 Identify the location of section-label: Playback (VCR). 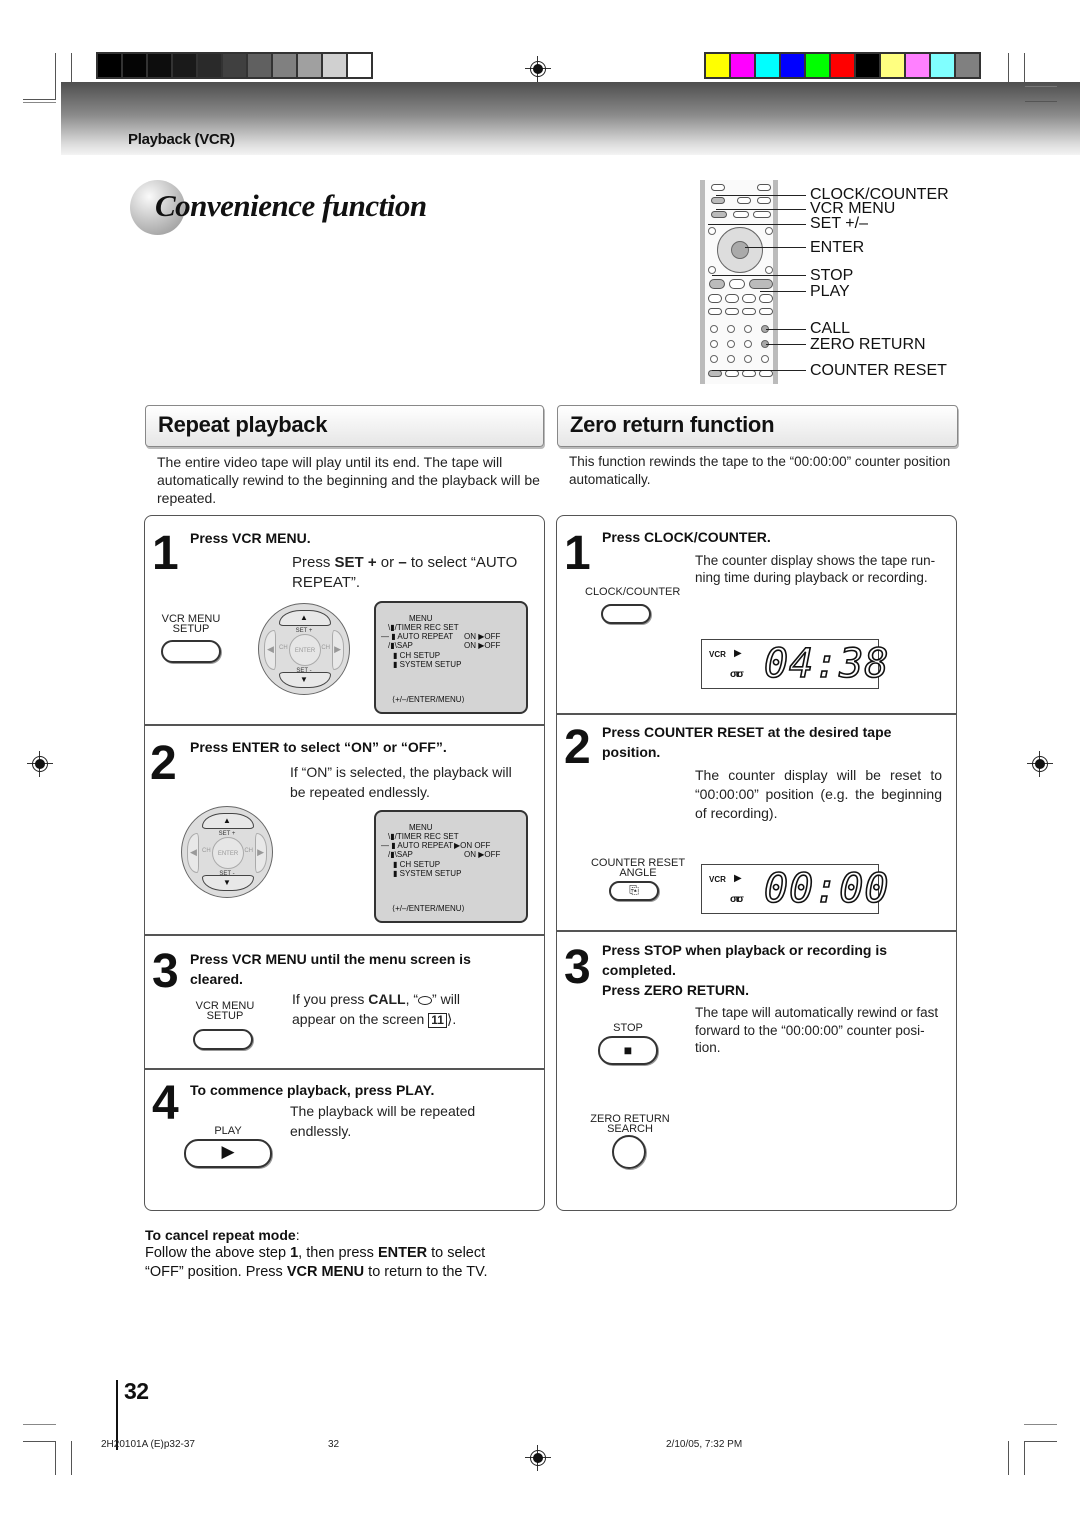
(181, 139).